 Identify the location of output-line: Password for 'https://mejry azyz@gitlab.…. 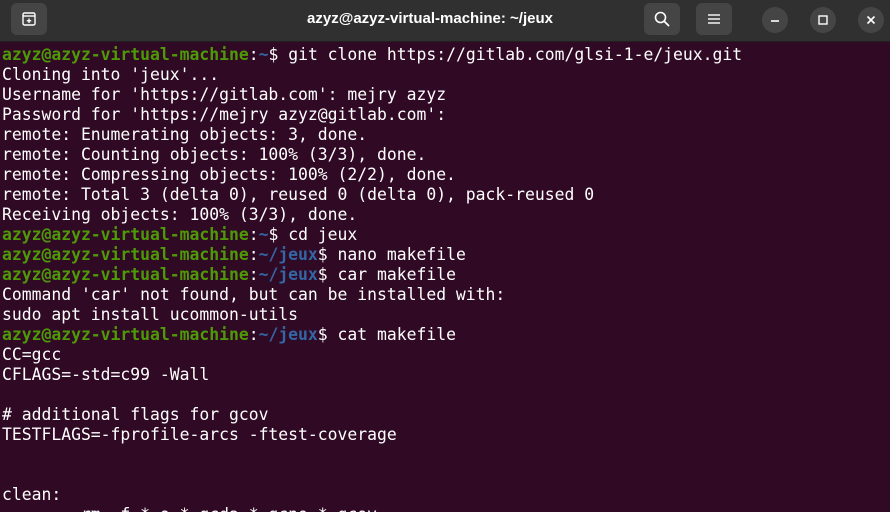
(224, 114).